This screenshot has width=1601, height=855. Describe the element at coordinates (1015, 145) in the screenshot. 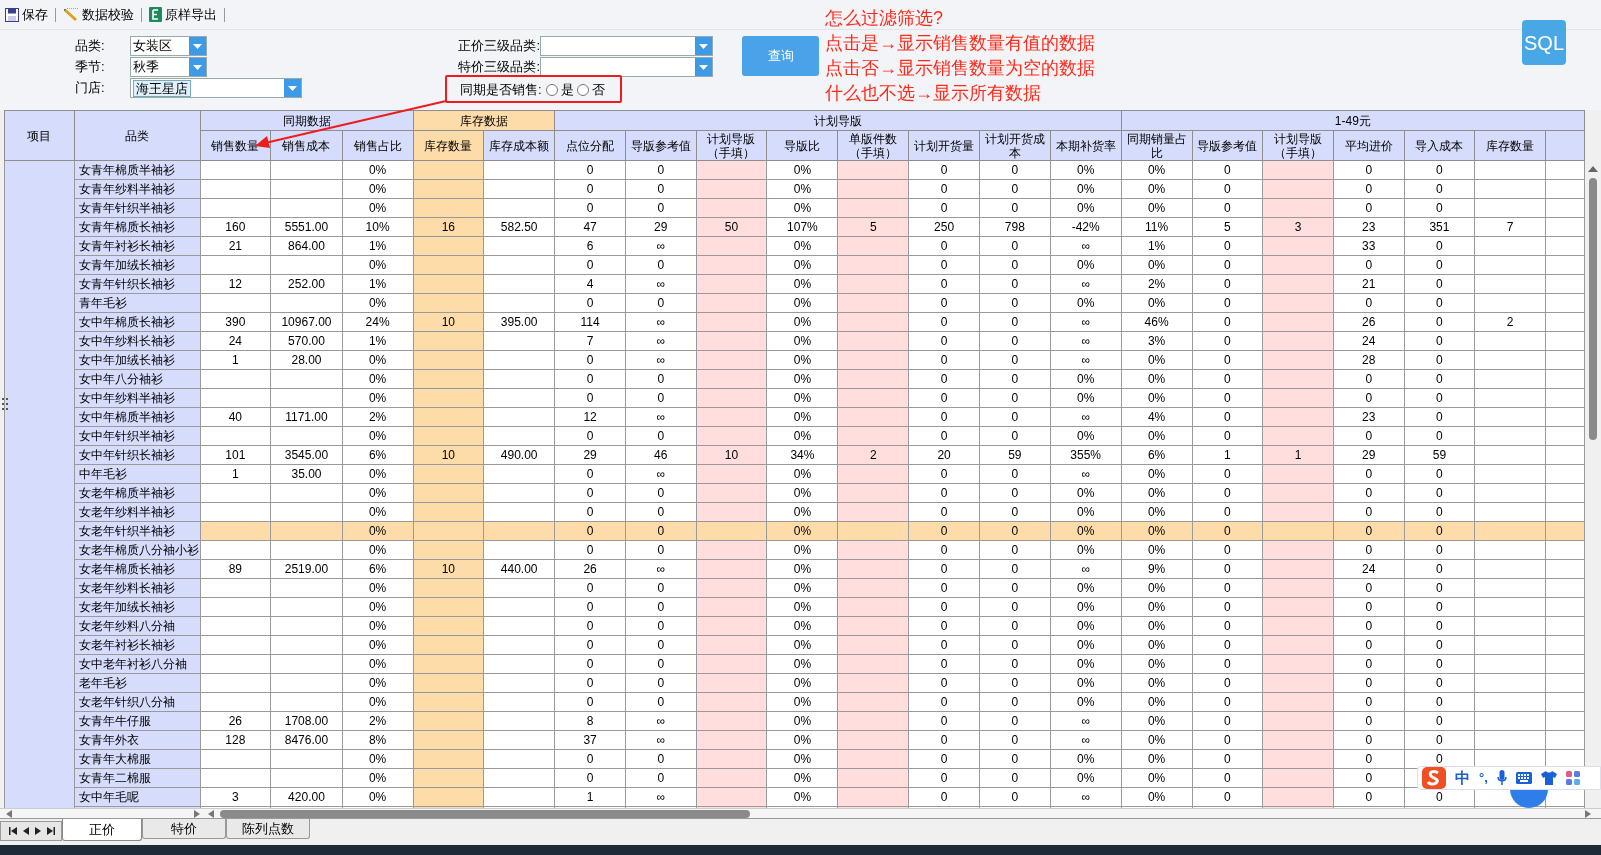

I see `column-header: 计划开货成本` at that location.